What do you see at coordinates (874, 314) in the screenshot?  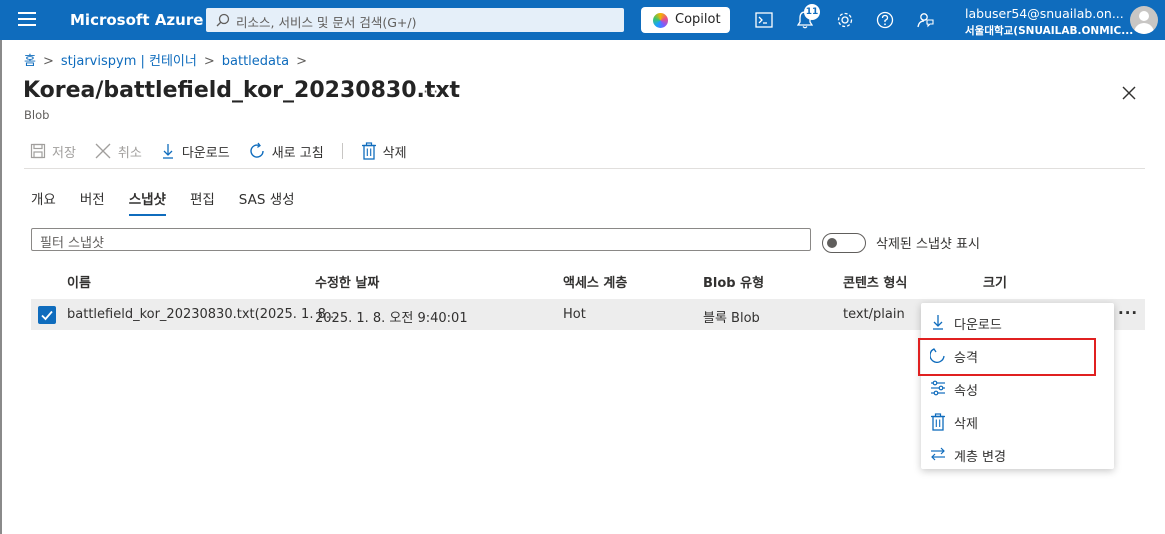 I see `cell-content-type: text/plain` at bounding box center [874, 314].